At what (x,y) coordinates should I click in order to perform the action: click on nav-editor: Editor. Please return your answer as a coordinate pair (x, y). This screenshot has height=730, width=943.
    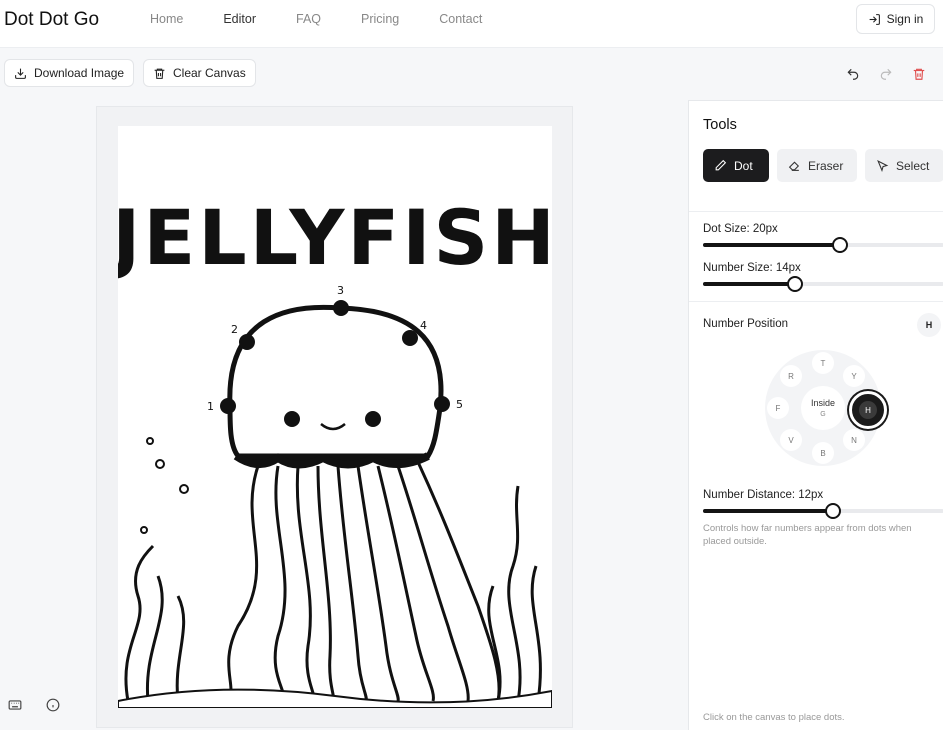
    Looking at the image, I should click on (239, 19).